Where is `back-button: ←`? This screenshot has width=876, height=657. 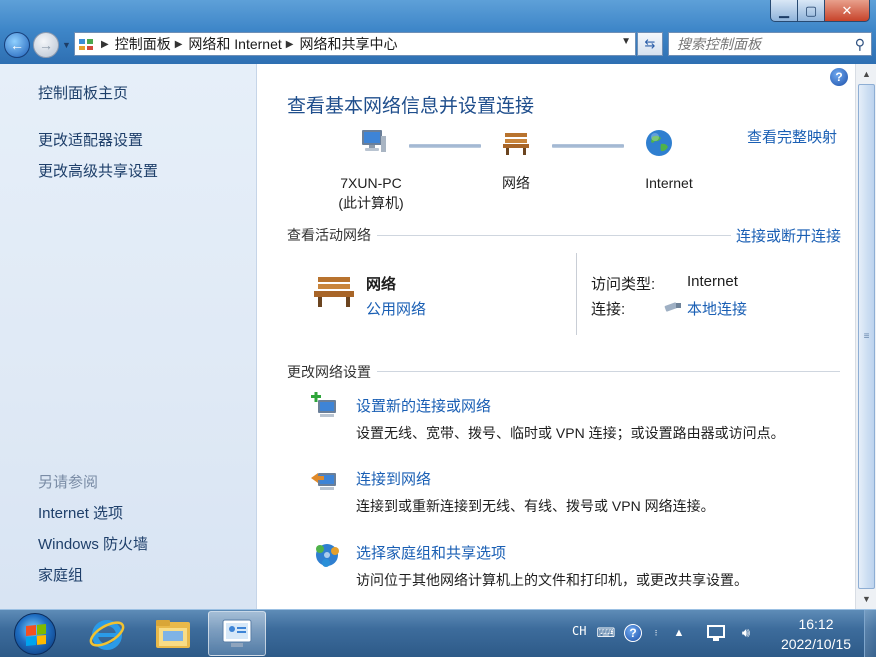
back-button: ← is located at coordinates (17, 45).